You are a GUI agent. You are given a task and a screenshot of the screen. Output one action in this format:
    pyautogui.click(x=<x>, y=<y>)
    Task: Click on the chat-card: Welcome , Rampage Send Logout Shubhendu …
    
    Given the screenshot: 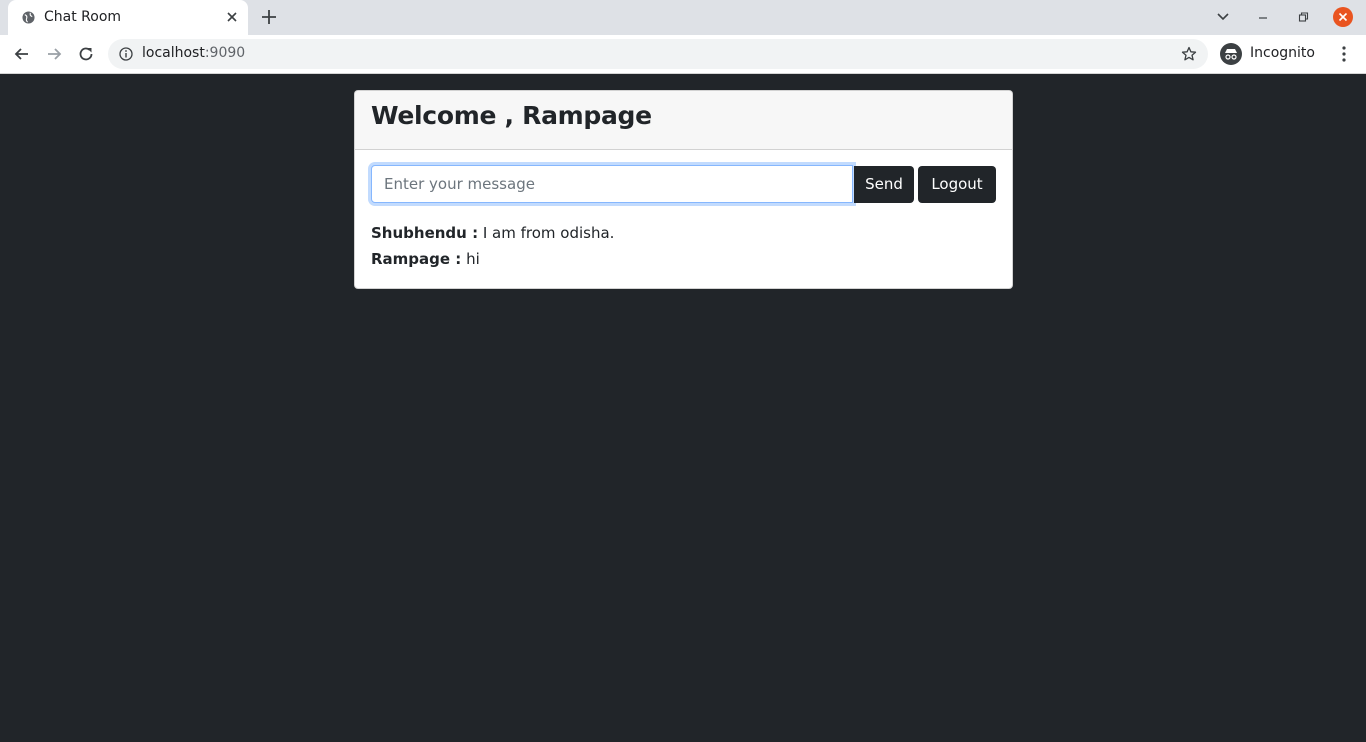 What is the action you would take?
    pyautogui.click(x=683, y=189)
    